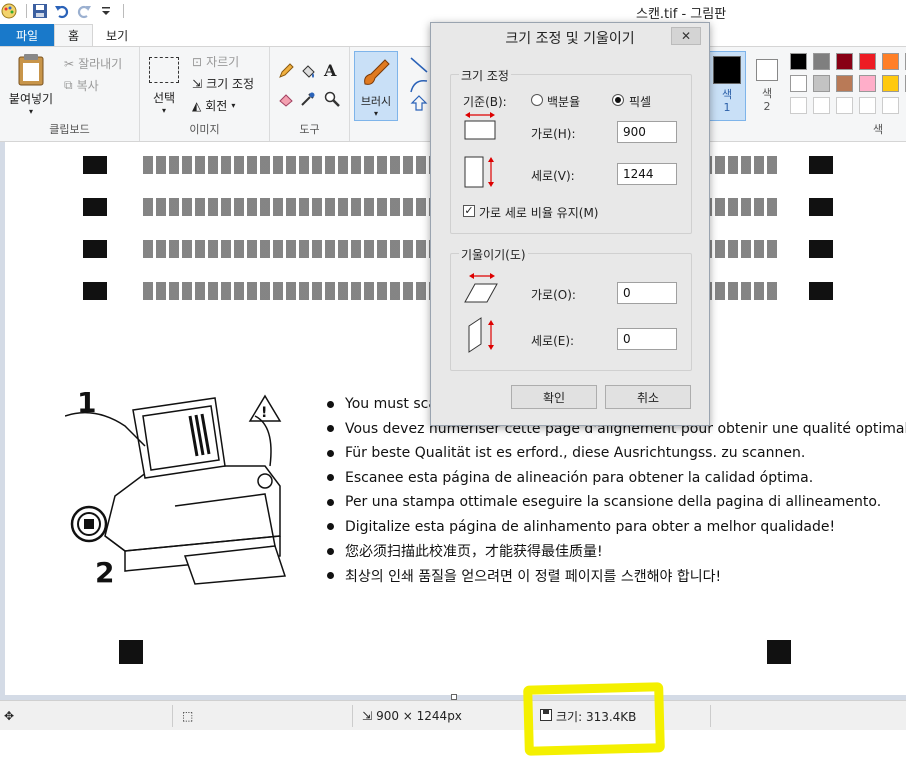 This screenshot has height=757, width=906. Describe the element at coordinates (412, 716) in the screenshot. I see `image-dimensions: ⇲ 900 × 1244px` at that location.